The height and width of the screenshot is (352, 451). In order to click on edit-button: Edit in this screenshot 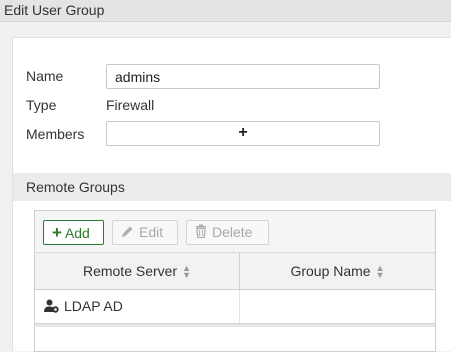, I will do `click(145, 232)`.